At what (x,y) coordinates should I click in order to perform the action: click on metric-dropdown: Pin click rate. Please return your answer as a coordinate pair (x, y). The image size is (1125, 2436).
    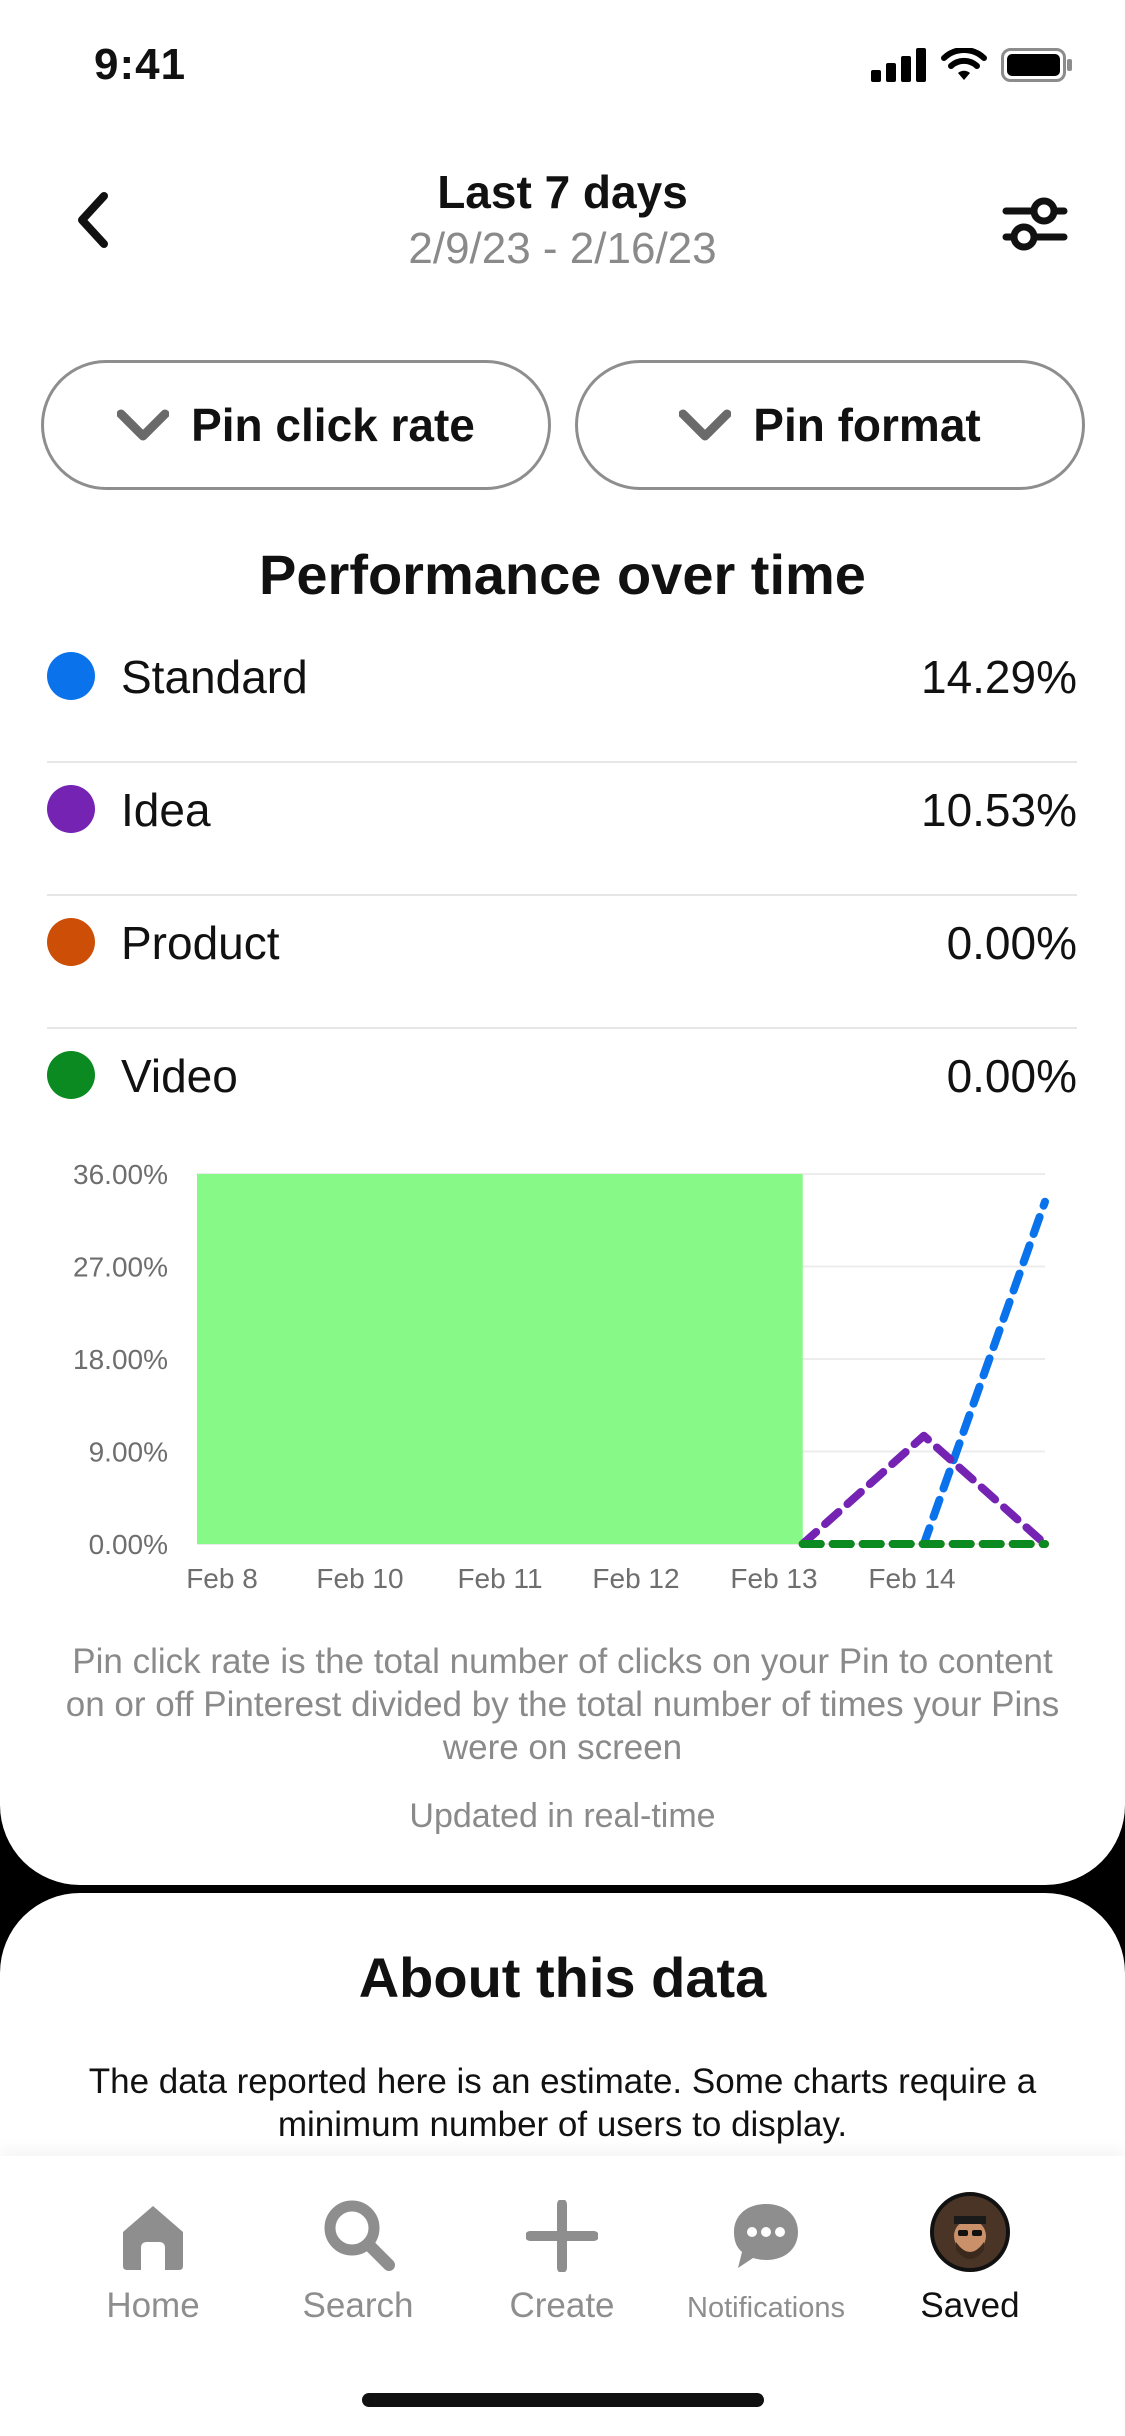
    Looking at the image, I should click on (296, 425).